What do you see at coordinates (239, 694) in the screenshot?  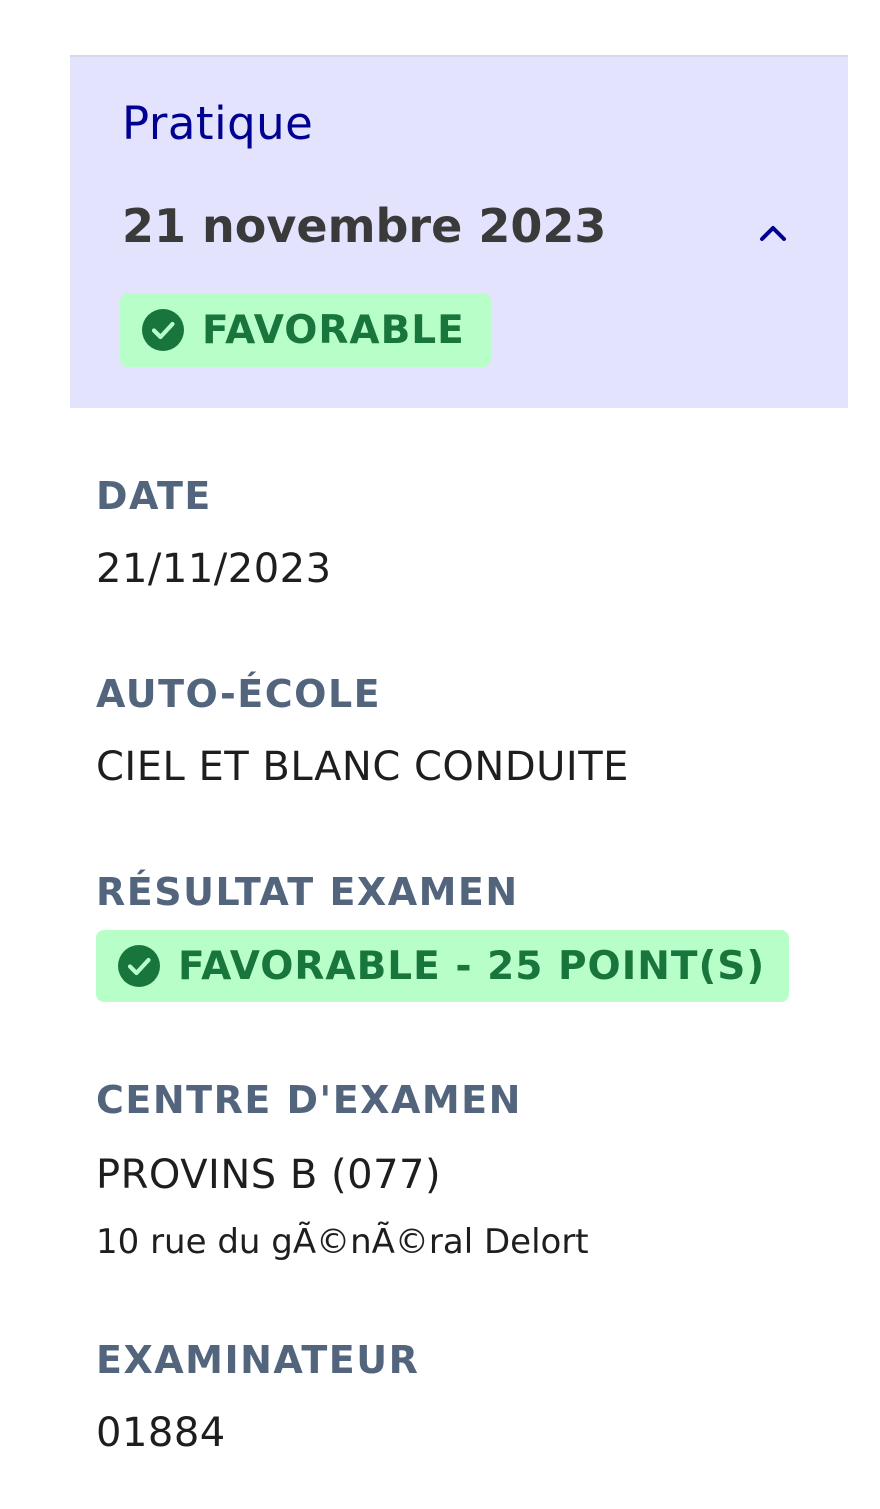 I see `auto-ecole-label: AUTO-ÉCOLE` at bounding box center [239, 694].